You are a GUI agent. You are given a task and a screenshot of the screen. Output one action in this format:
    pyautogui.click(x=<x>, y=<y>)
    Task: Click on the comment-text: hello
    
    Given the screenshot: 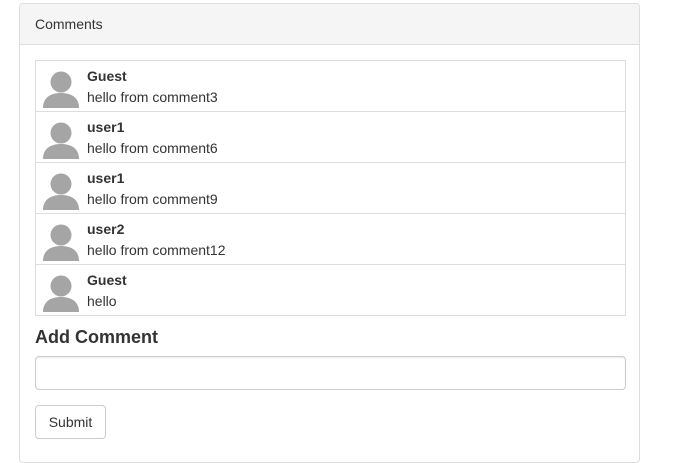 What is the action you would take?
    pyautogui.click(x=102, y=301)
    